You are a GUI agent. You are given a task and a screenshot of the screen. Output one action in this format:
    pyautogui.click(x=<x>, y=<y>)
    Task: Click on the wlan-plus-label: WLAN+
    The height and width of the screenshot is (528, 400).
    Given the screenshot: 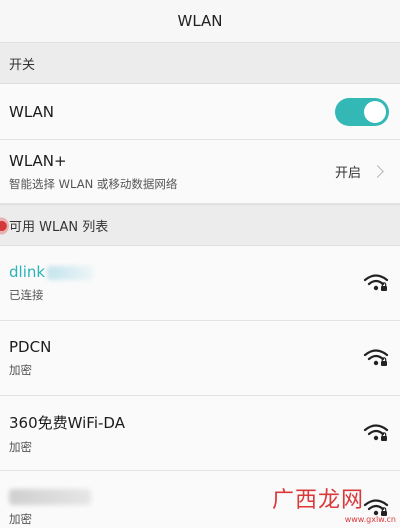 What is the action you would take?
    pyautogui.click(x=38, y=160)
    